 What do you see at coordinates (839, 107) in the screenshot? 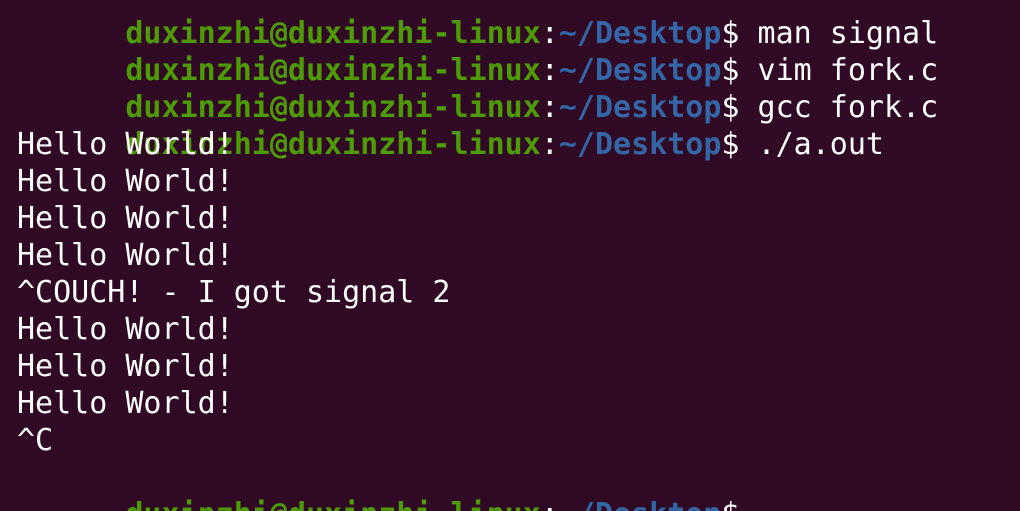
I see `command-text: gcc fork.c` at bounding box center [839, 107].